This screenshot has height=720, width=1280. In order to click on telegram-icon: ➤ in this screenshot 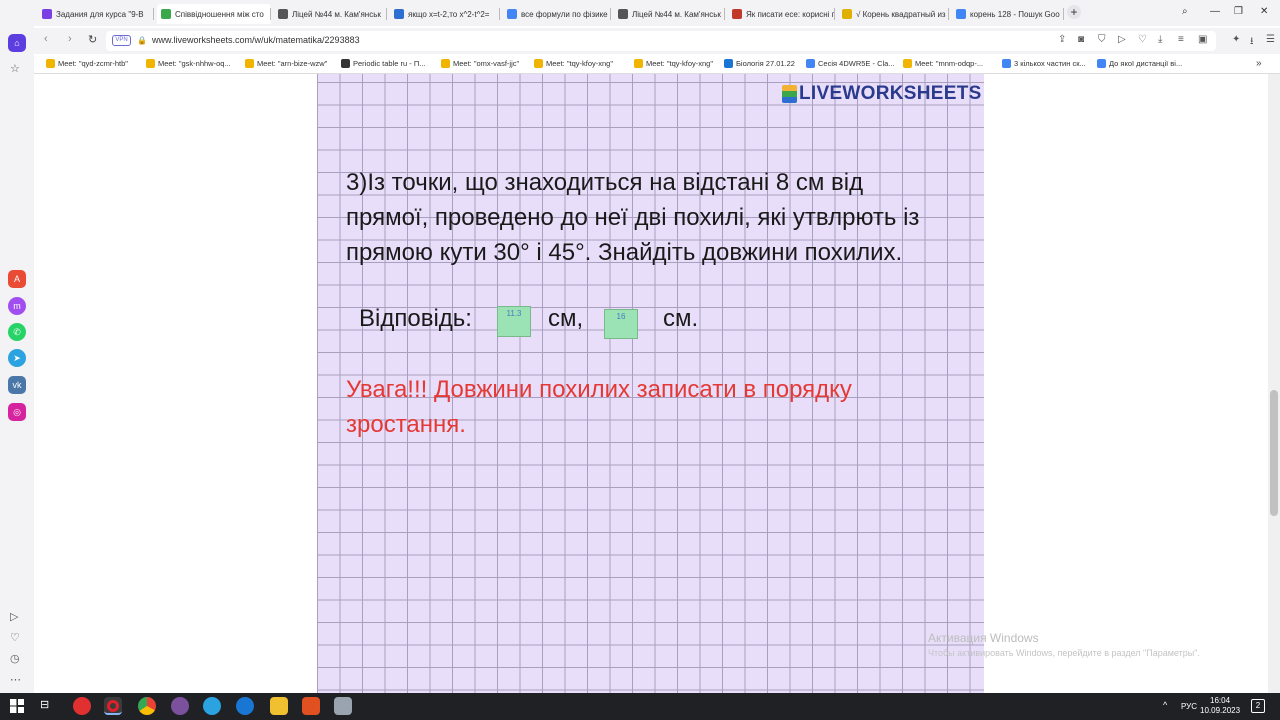, I will do `click(17, 358)`.